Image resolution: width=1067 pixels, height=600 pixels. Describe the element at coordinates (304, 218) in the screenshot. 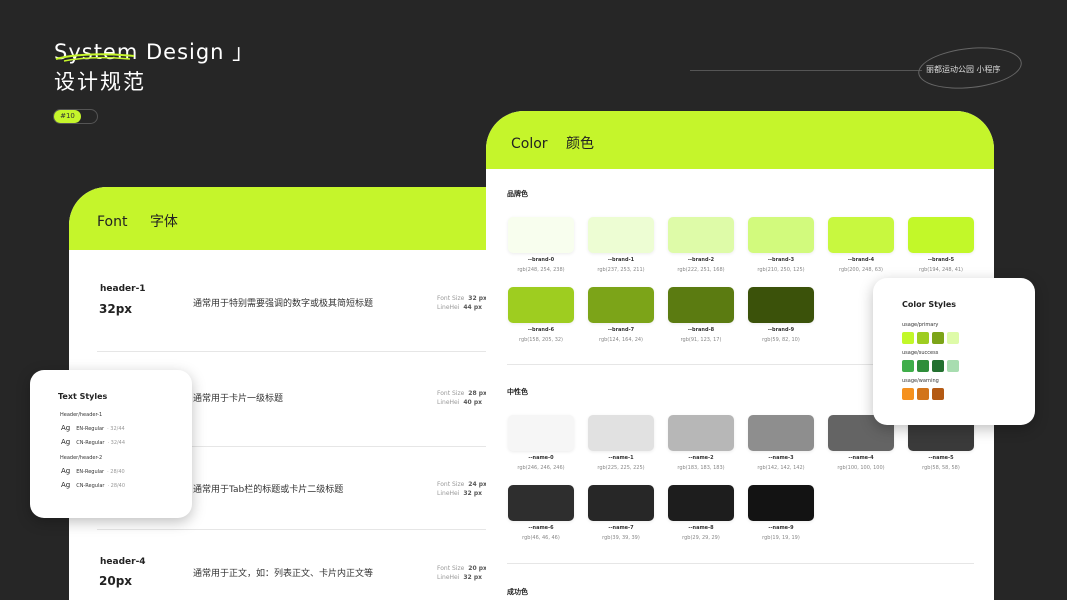

I see `font-card-header: Font 字体` at that location.